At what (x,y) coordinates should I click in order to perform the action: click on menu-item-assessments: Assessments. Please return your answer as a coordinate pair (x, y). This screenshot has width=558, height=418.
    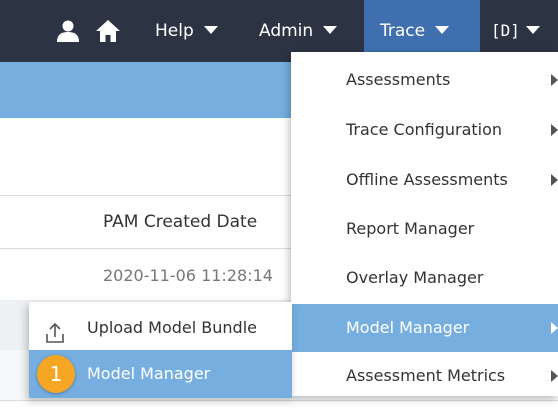
    Looking at the image, I should click on (424, 80).